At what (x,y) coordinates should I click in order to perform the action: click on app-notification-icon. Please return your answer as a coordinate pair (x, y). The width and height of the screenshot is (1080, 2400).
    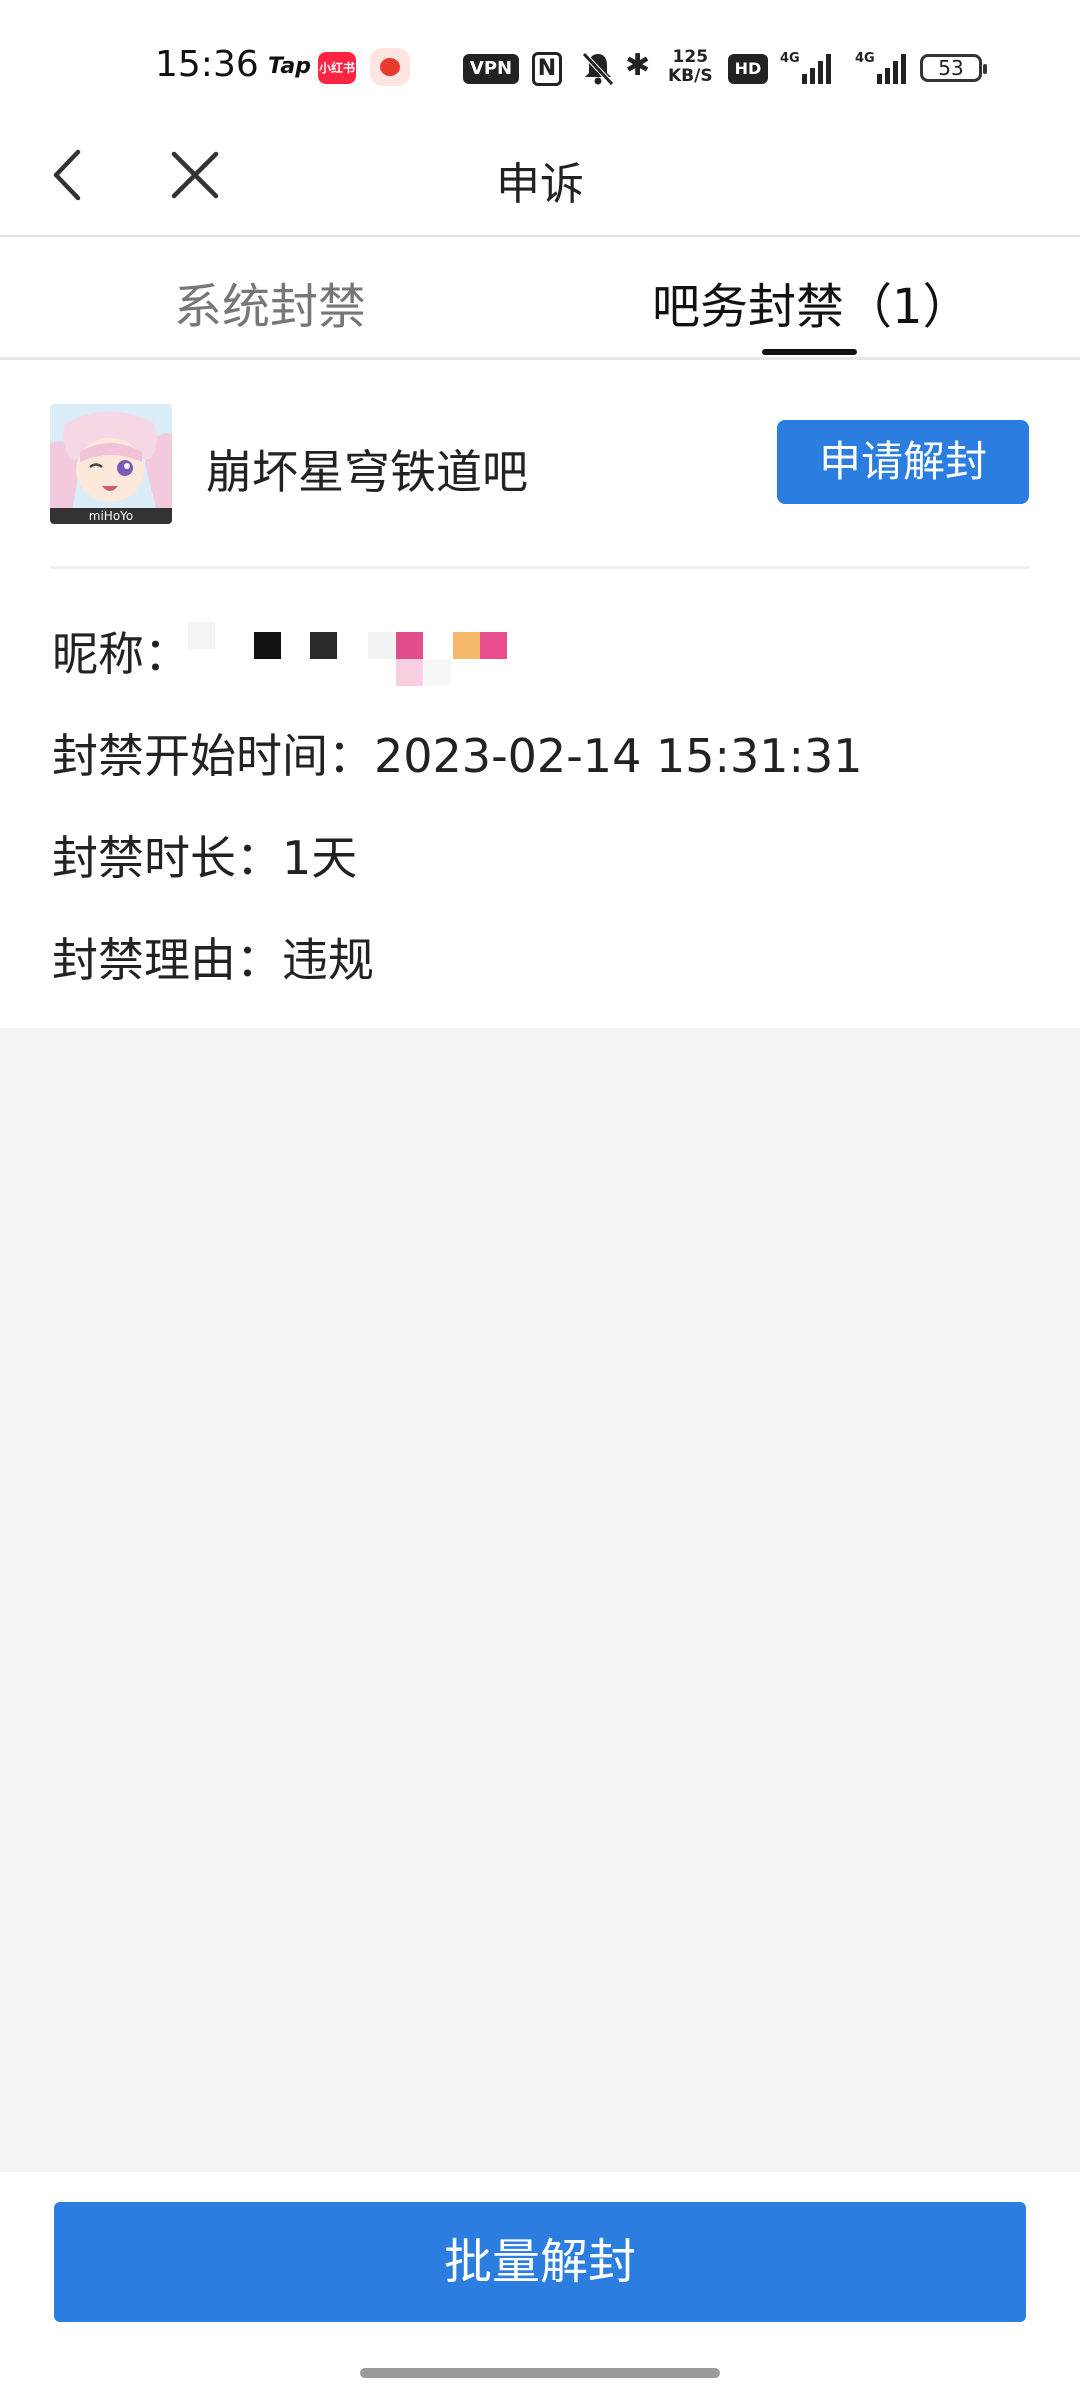
    Looking at the image, I should click on (390, 67).